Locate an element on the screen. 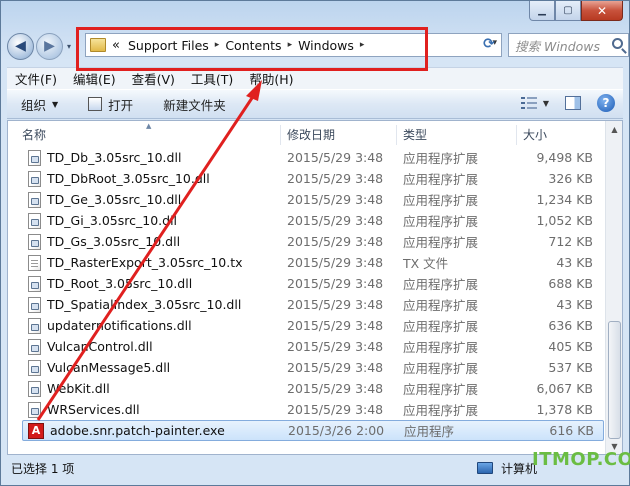  status-location: 计算机 is located at coordinates (507, 468).